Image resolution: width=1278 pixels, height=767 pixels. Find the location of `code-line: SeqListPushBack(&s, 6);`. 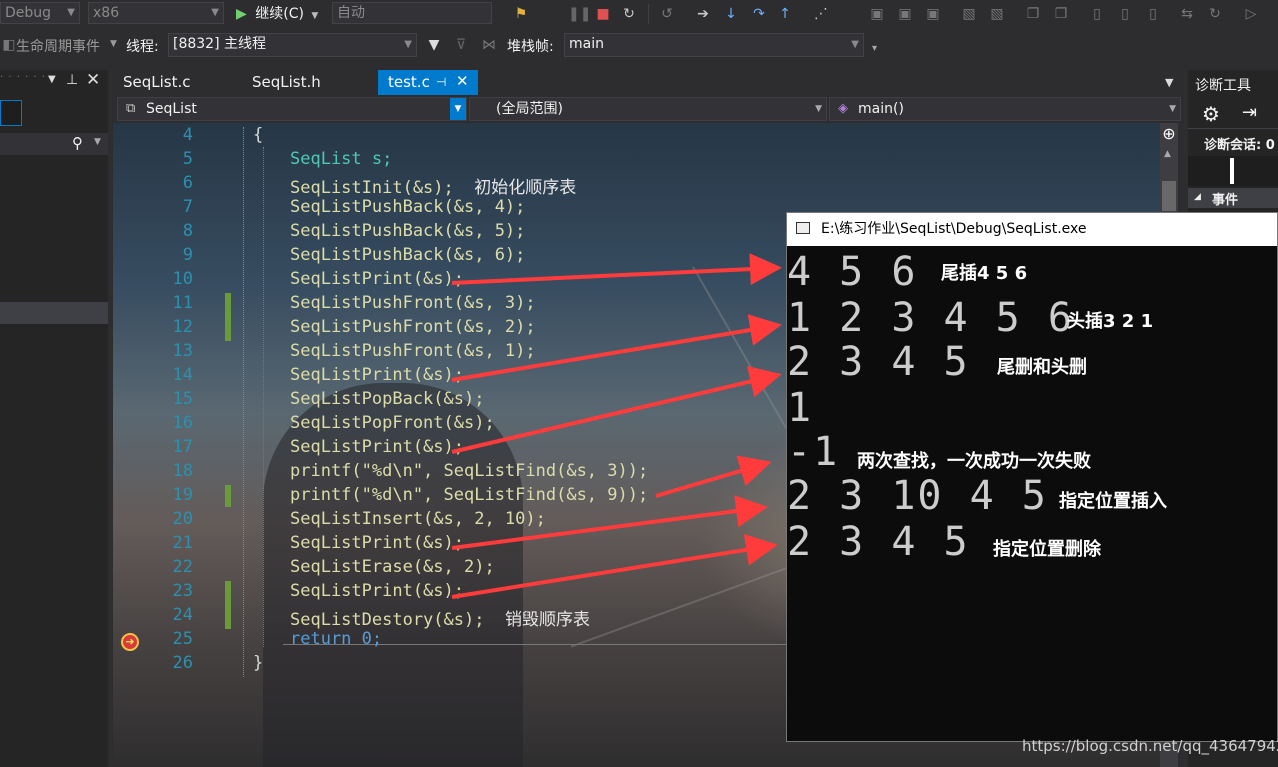

code-line: SeqListPushBack(&s, 6); is located at coordinates (407, 255).